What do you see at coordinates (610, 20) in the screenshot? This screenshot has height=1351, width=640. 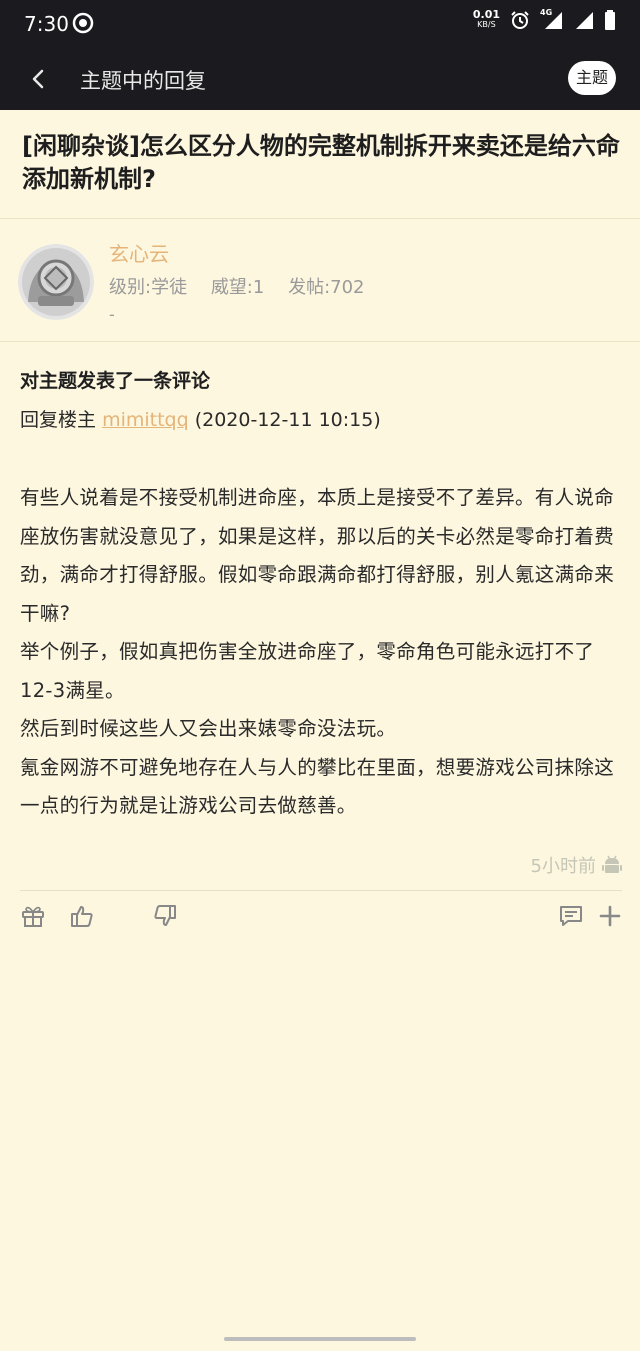 I see `battery-icon` at bounding box center [610, 20].